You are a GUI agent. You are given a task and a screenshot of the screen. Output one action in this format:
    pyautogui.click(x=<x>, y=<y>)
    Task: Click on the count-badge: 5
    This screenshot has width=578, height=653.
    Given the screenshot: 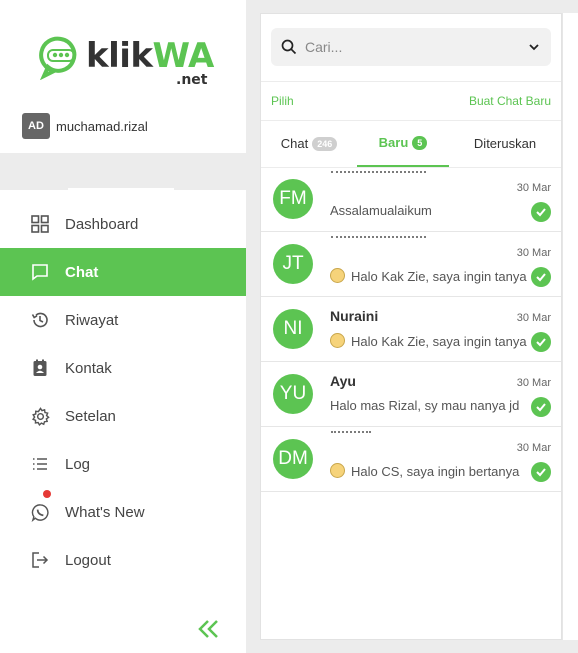 What is the action you would take?
    pyautogui.click(x=420, y=142)
    